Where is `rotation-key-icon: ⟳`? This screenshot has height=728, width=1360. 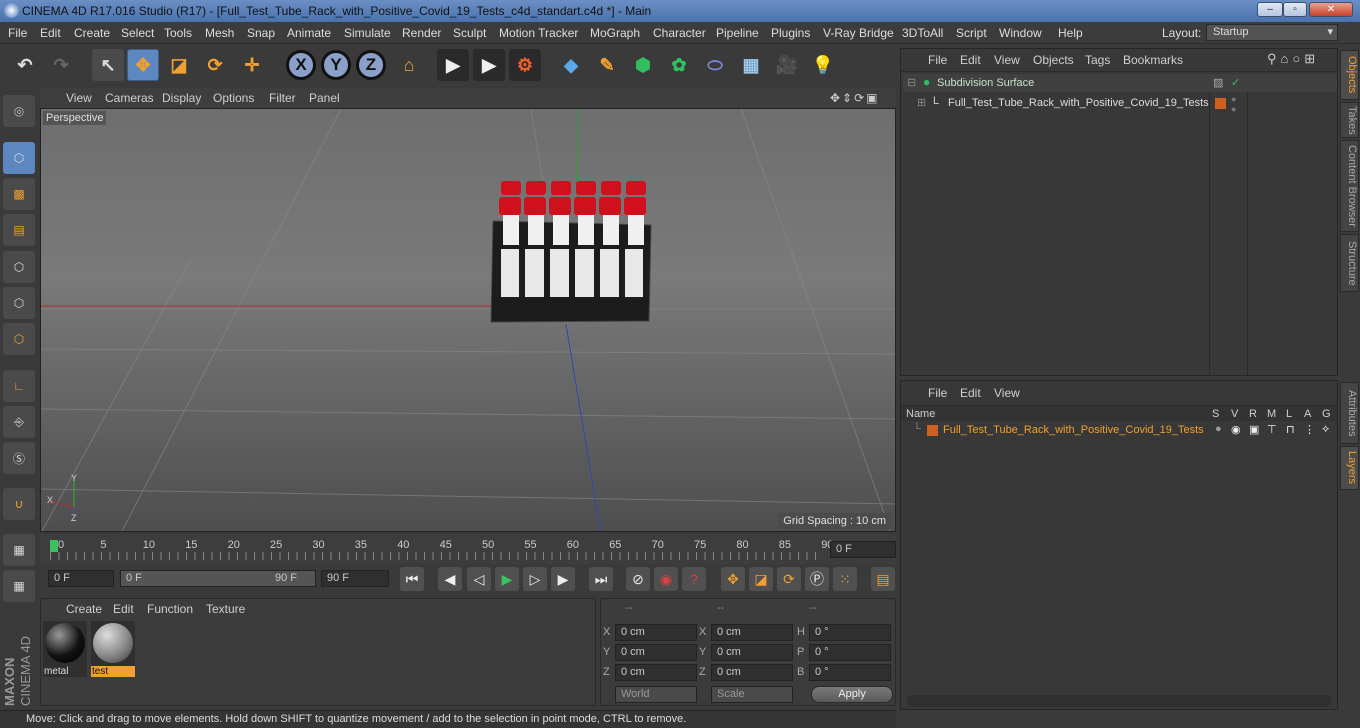
rotation-key-icon: ⟳ is located at coordinates (789, 579).